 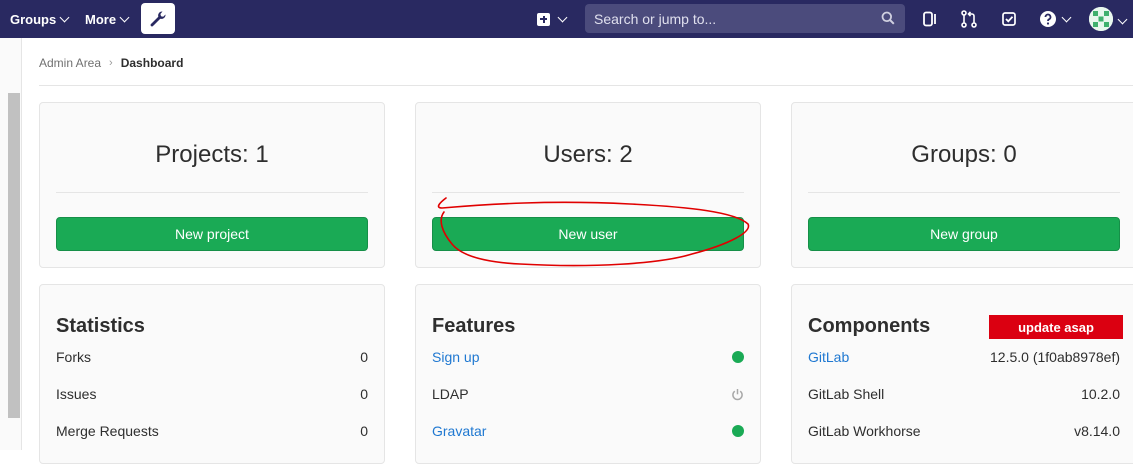 I want to click on groups-label: Groups, so click(x=33, y=19).